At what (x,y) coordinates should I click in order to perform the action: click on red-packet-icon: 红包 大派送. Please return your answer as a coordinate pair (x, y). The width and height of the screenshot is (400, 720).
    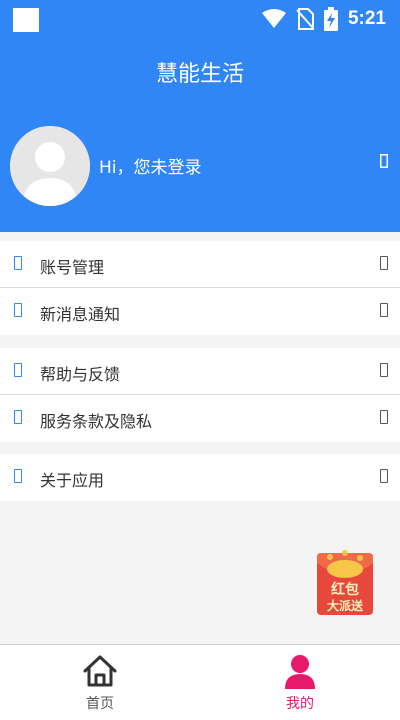
    Looking at the image, I should click on (345, 582).